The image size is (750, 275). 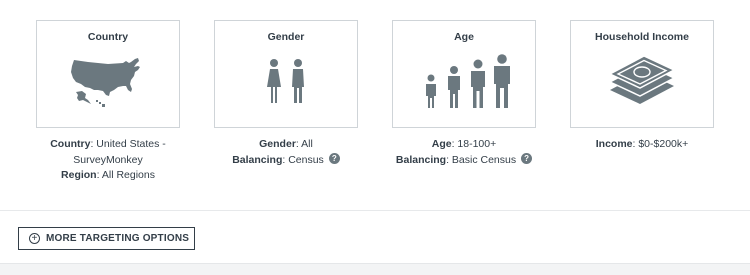 What do you see at coordinates (108, 82) in the screenshot?
I see `usa-map-icon` at bounding box center [108, 82].